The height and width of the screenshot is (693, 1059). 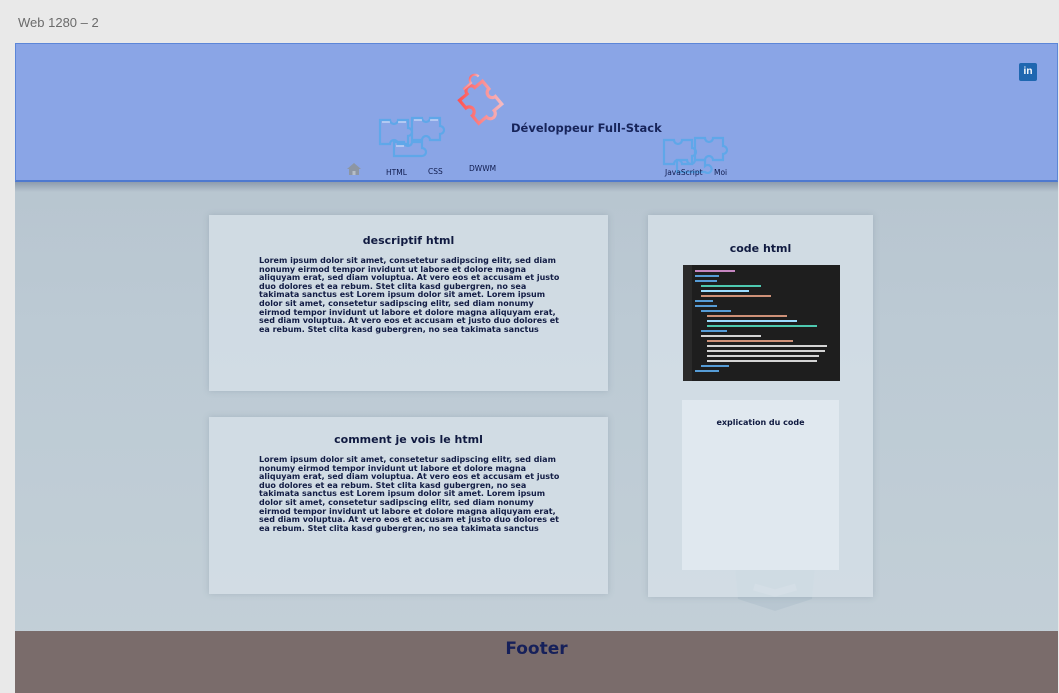 What do you see at coordinates (435, 171) in the screenshot?
I see `nav-css: CSS` at bounding box center [435, 171].